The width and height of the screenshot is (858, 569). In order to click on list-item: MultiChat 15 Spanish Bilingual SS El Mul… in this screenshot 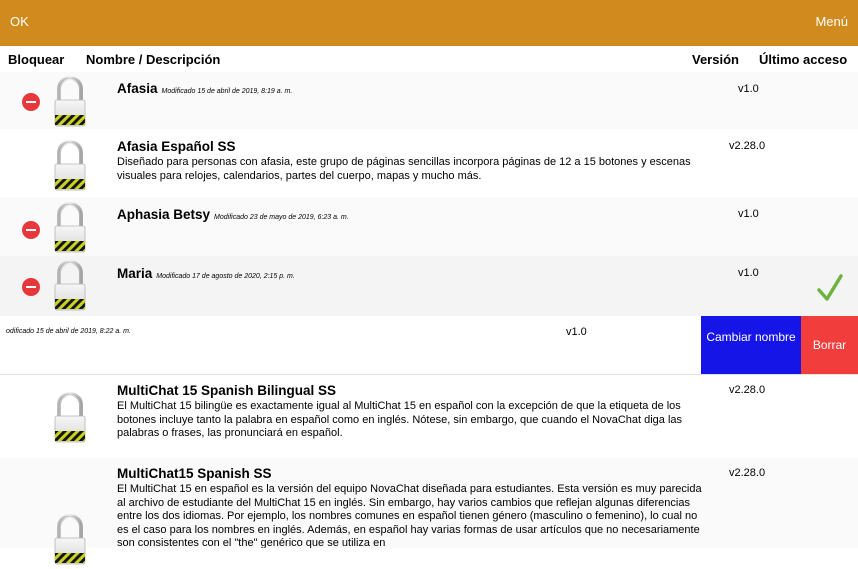, I will do `click(429, 417)`.